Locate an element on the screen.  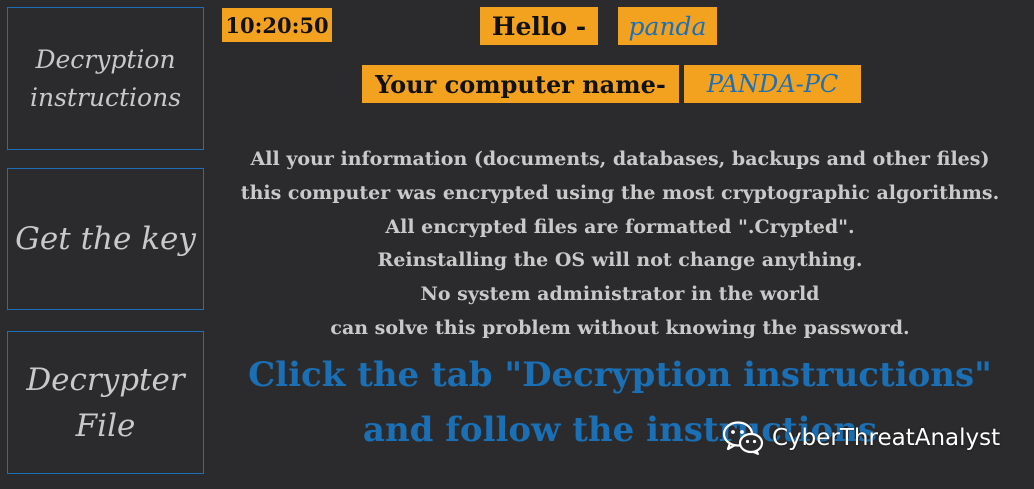
get-the-key-label: Get the key is located at coordinates (105, 239).